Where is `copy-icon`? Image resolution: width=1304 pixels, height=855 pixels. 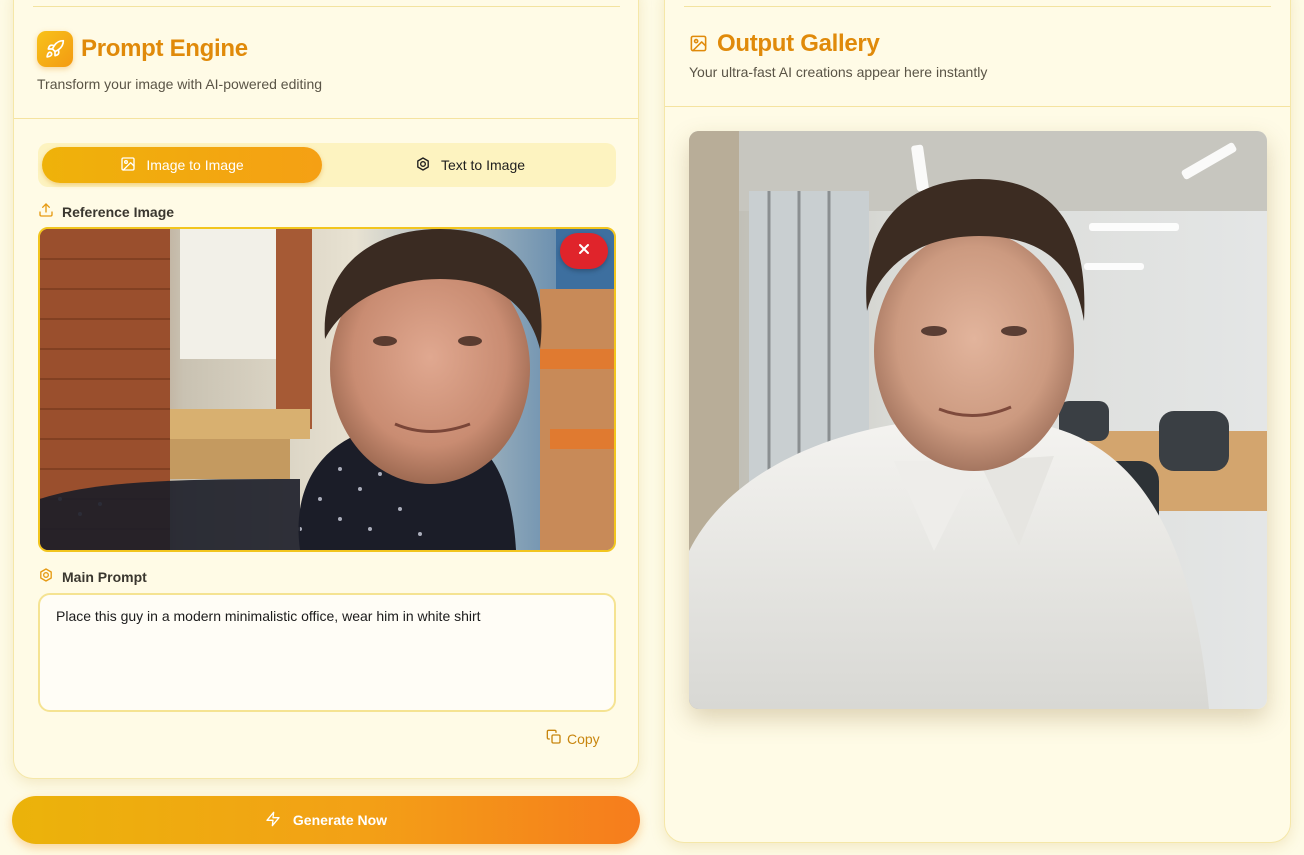 copy-icon is located at coordinates (554, 738).